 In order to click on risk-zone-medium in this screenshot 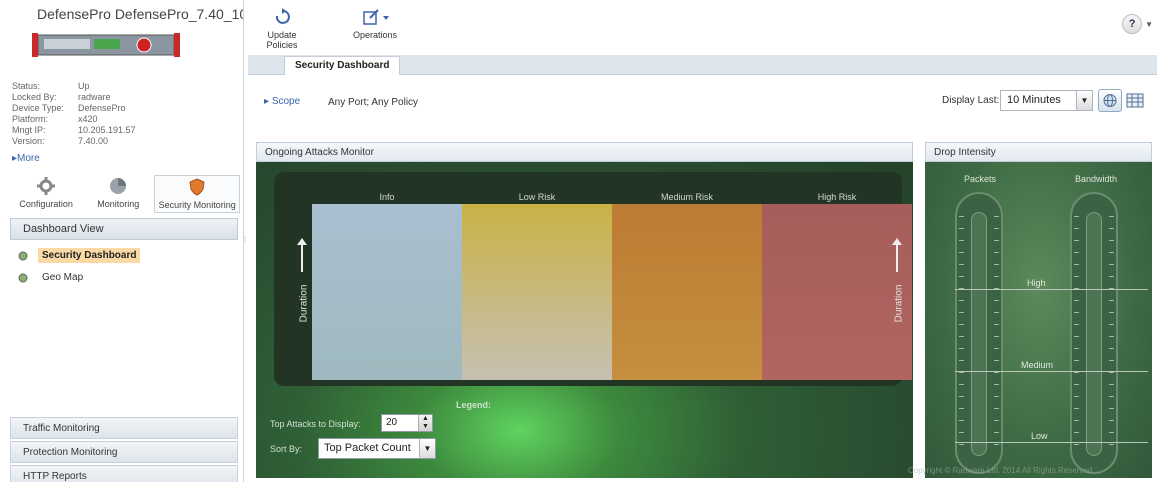, I will do `click(687, 292)`.